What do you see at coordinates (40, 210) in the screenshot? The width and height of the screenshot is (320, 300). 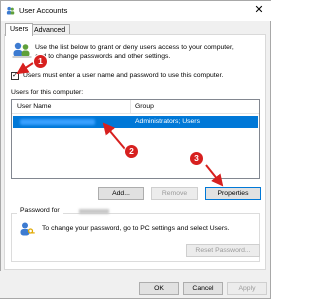 I see `password-group-legend: Password for` at bounding box center [40, 210].